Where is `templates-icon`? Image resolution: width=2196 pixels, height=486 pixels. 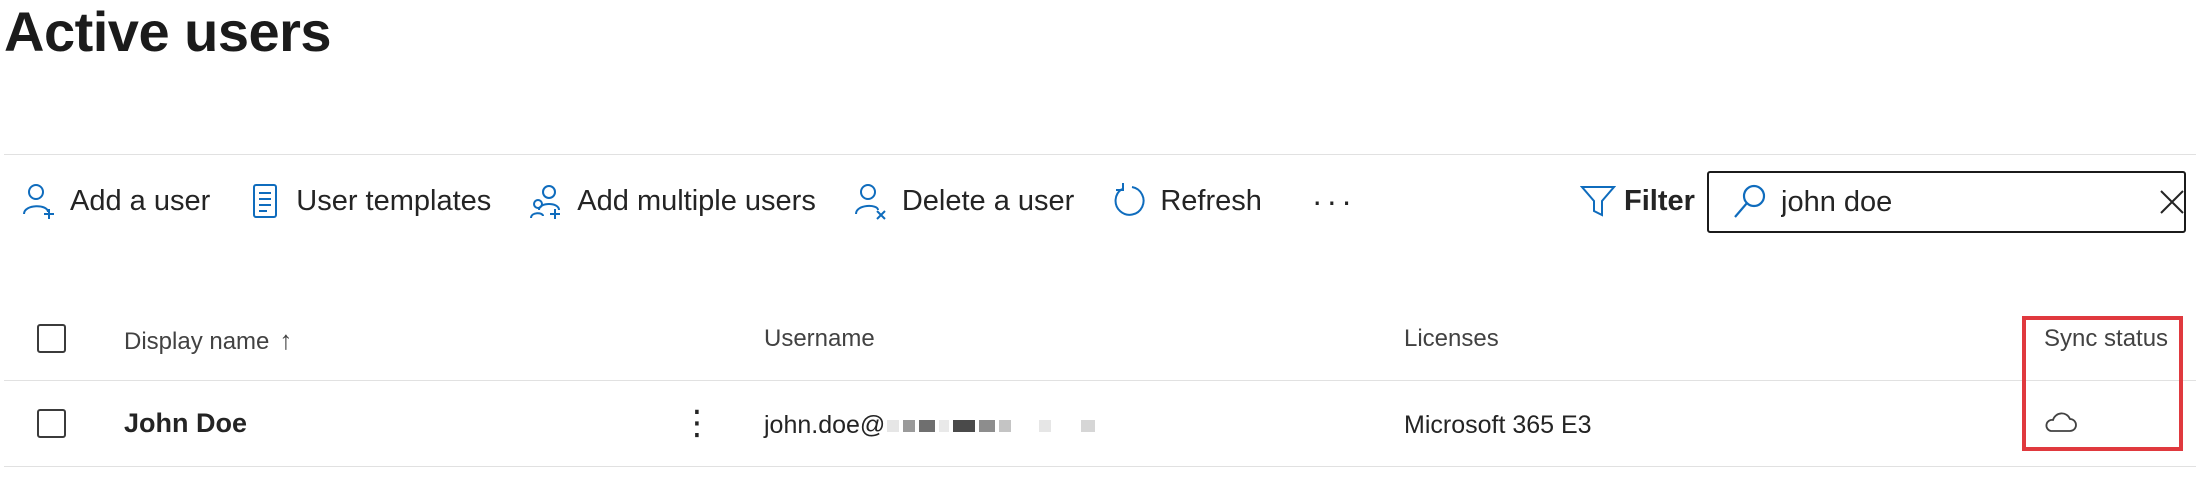 templates-icon is located at coordinates (265, 201).